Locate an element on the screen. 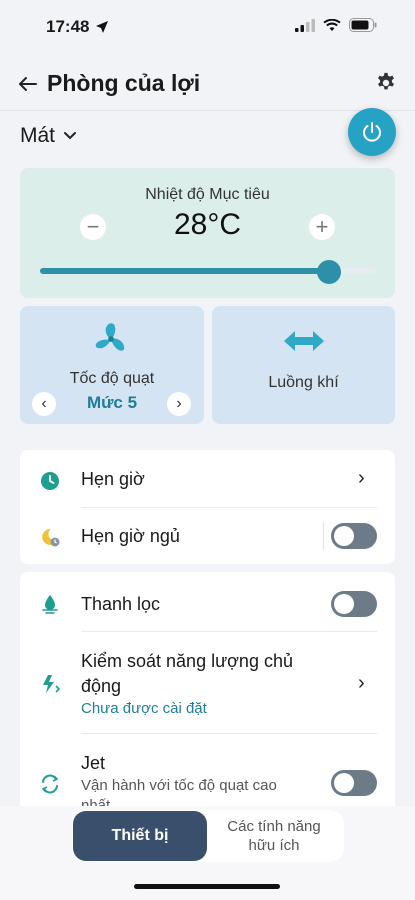  purify-label: Thanh lọc is located at coordinates (121, 604).